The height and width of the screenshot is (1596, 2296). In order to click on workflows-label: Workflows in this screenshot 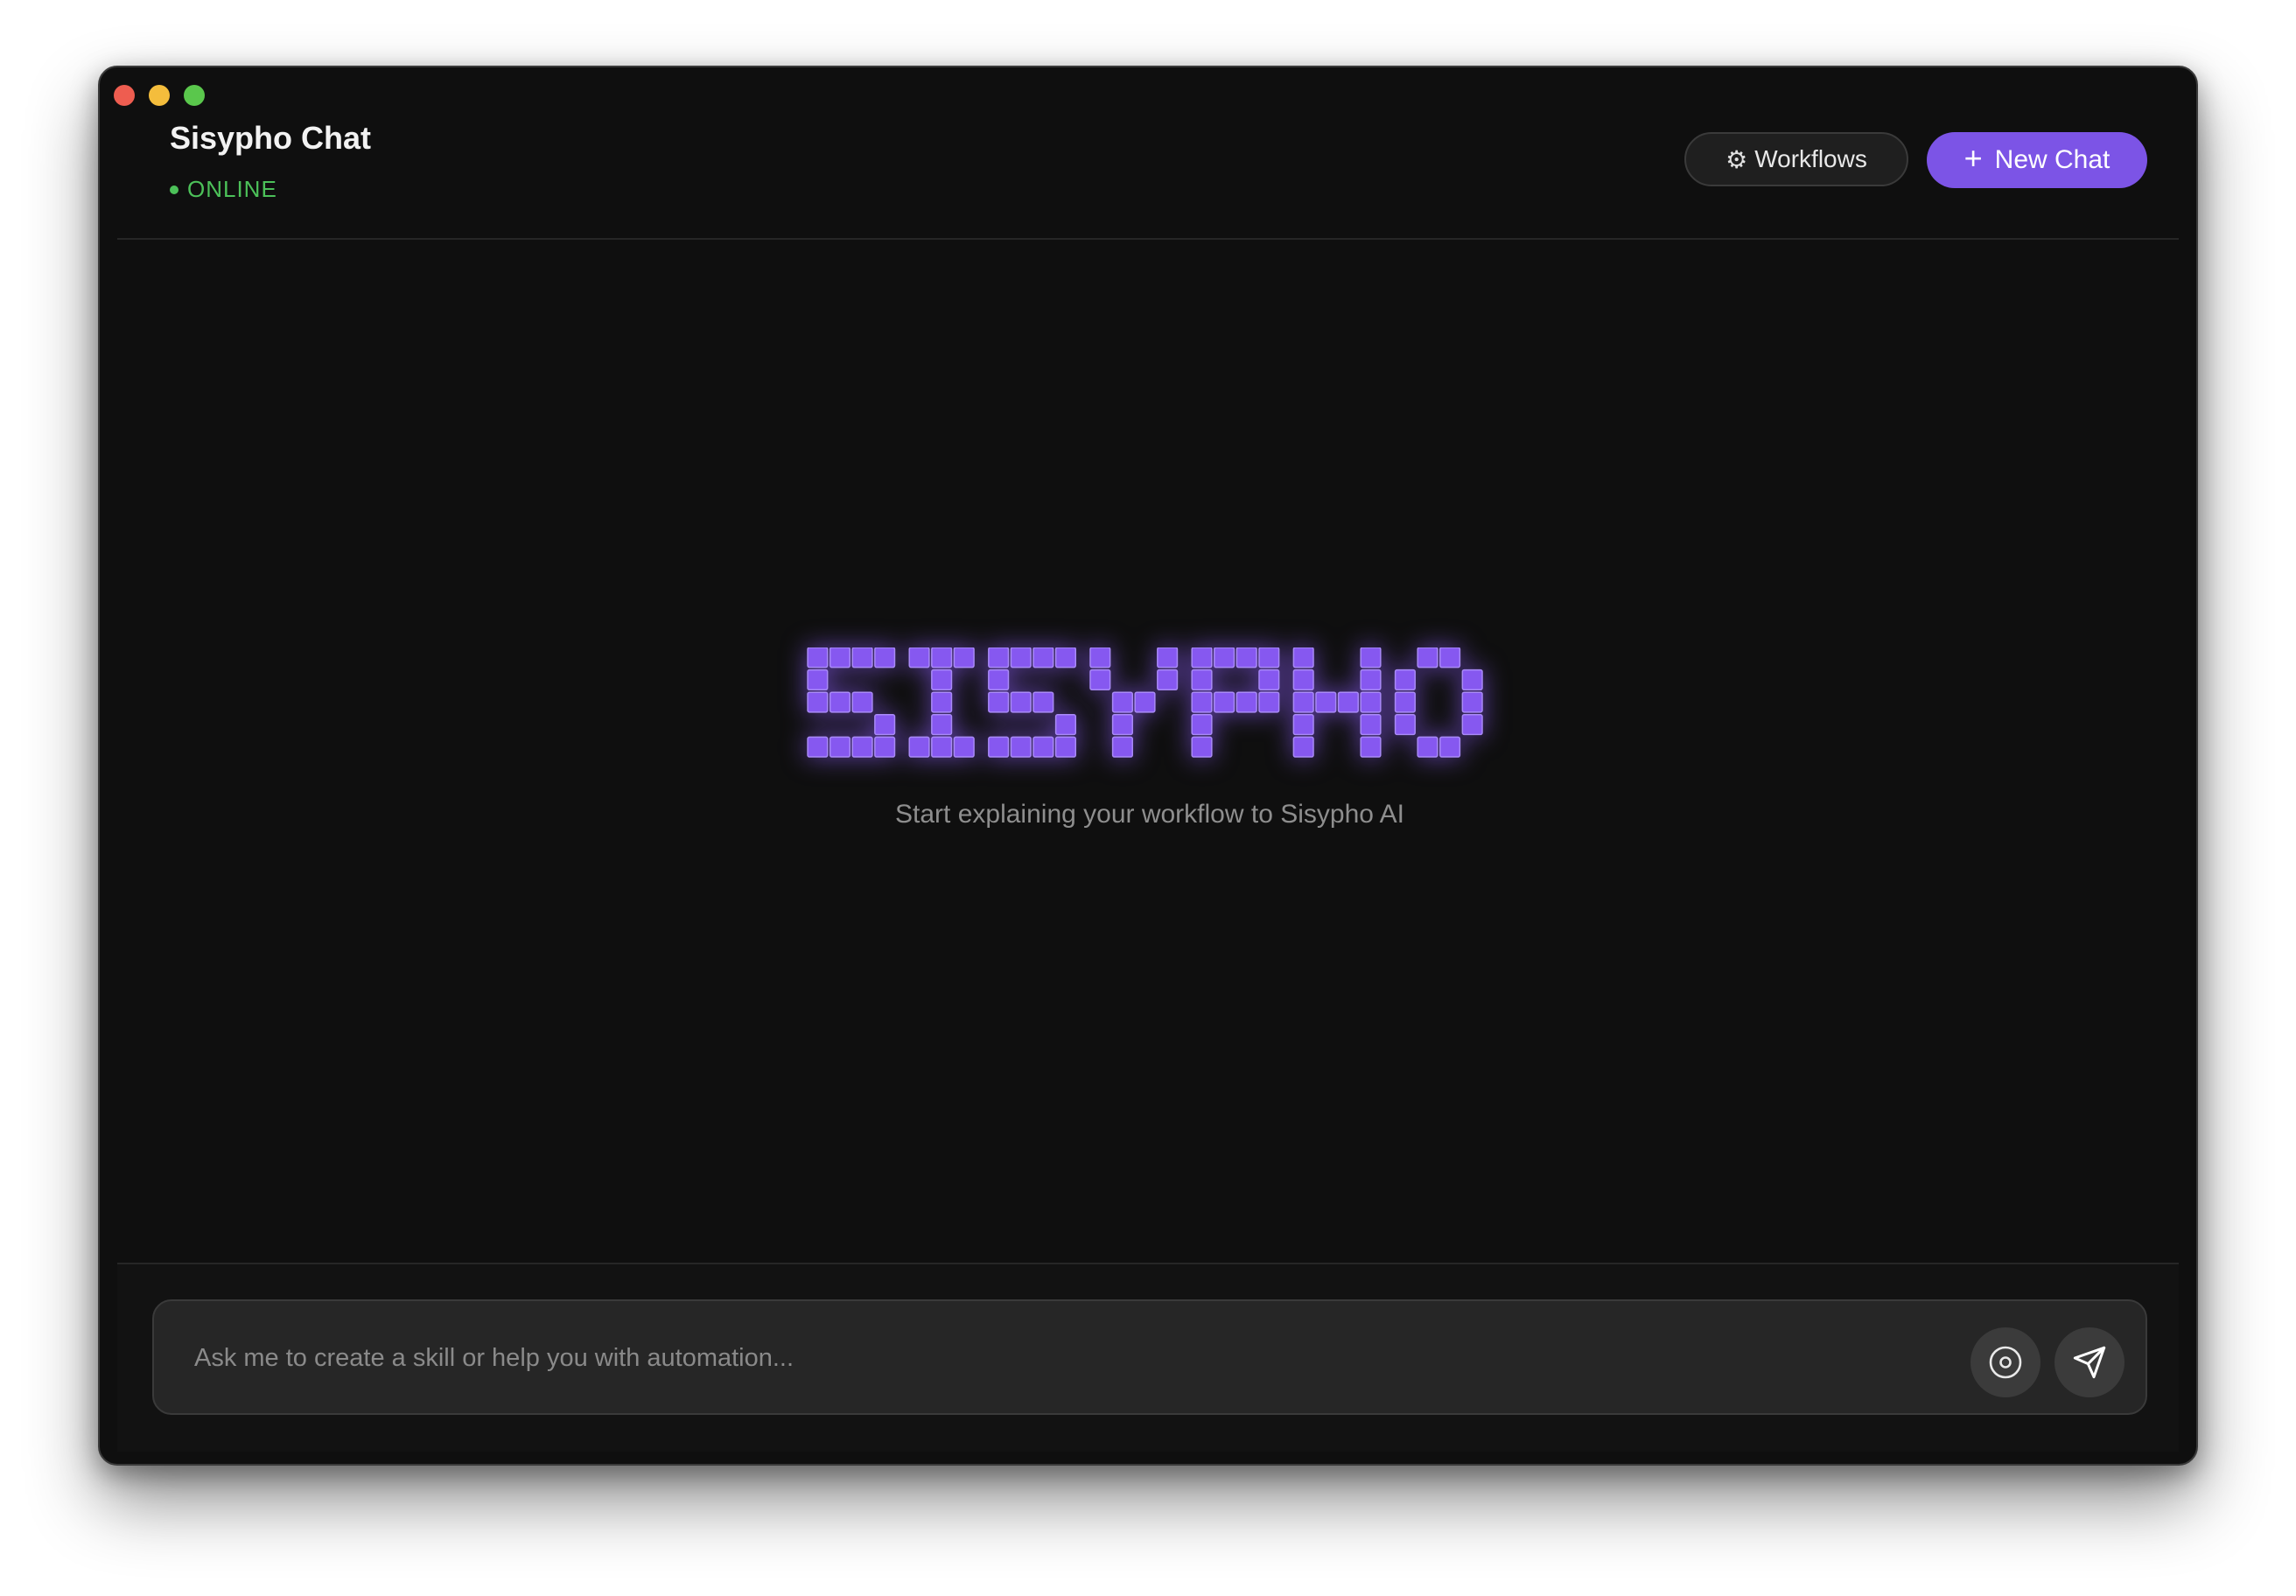, I will do `click(1810, 158)`.